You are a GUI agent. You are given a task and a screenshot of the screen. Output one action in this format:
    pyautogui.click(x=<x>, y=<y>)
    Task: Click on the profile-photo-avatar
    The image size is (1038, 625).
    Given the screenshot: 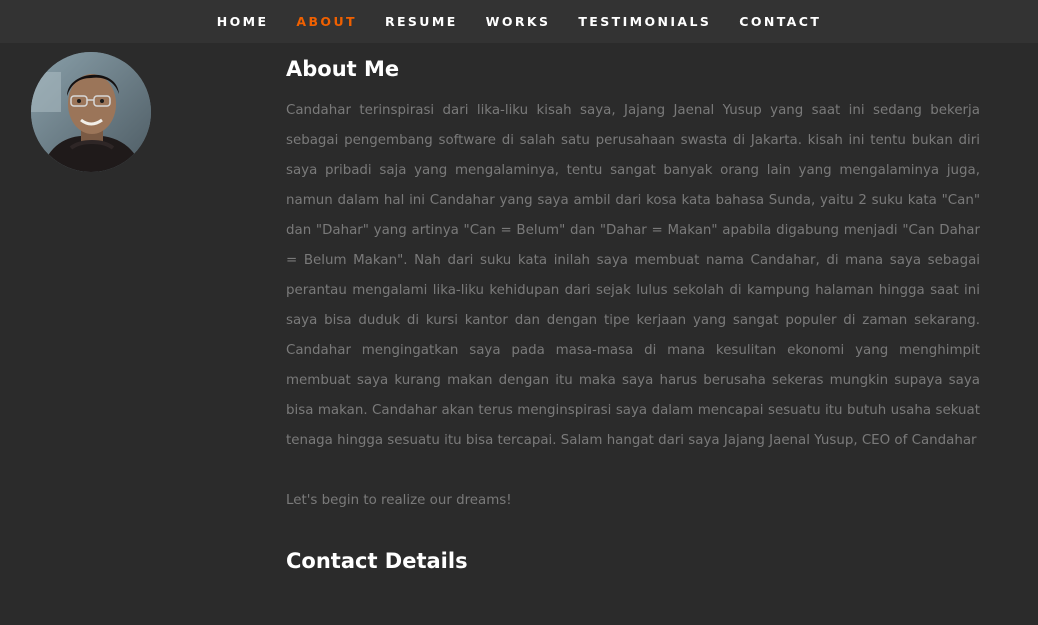 What is the action you would take?
    pyautogui.click(x=91, y=112)
    